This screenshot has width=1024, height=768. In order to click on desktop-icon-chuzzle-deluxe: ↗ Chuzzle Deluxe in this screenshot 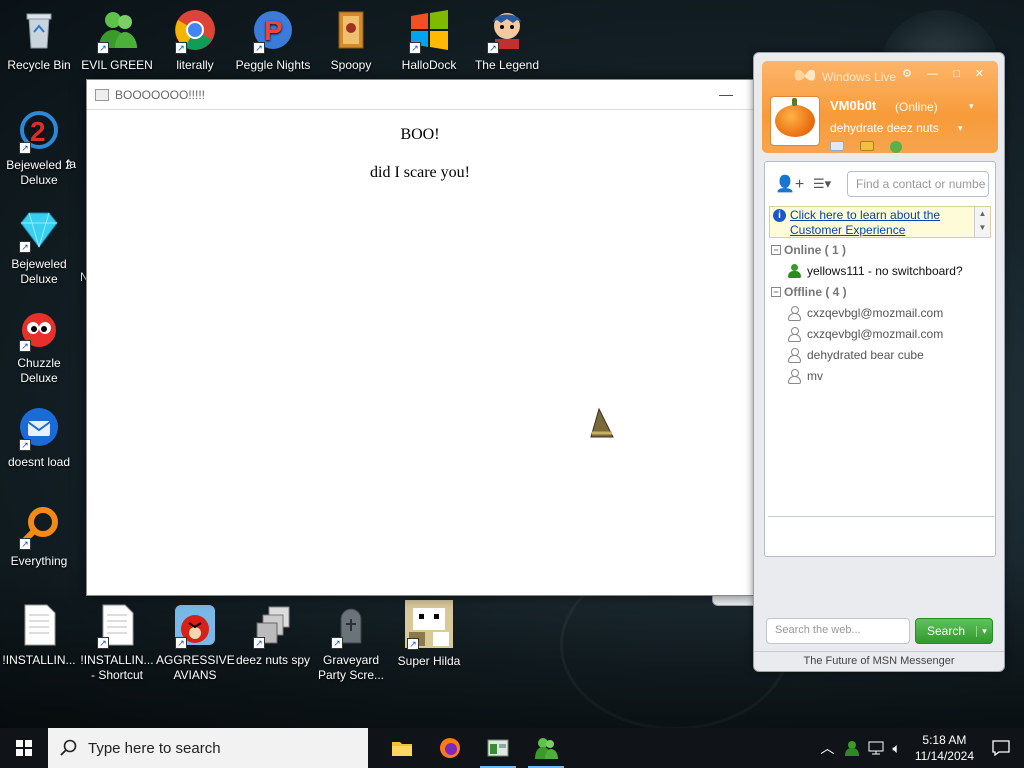, I will do `click(39, 346)`.